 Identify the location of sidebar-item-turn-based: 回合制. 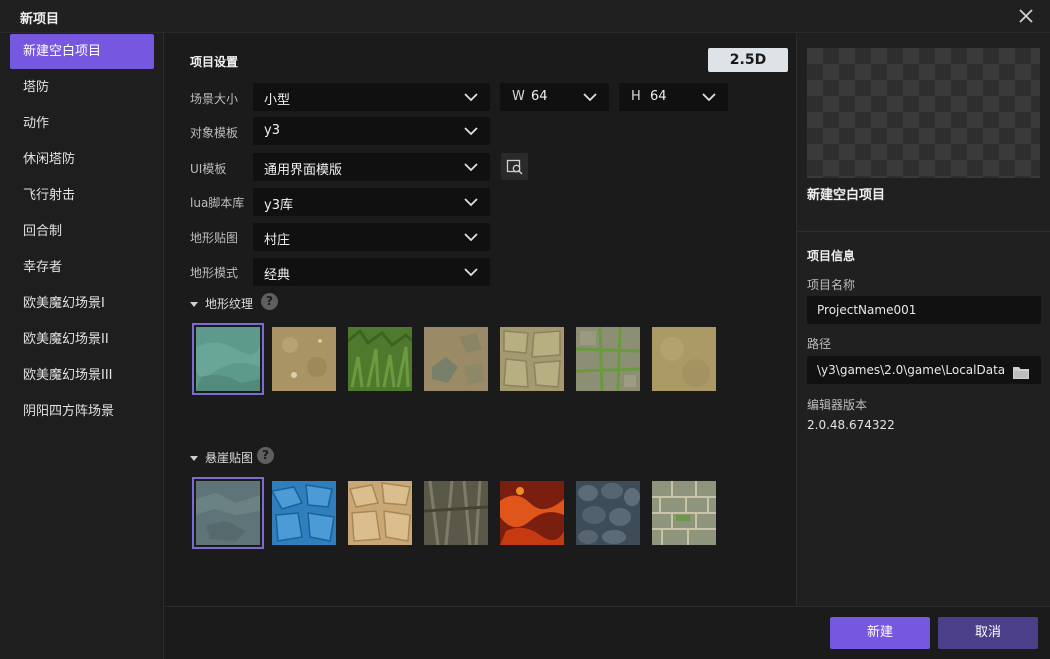
(82, 231).